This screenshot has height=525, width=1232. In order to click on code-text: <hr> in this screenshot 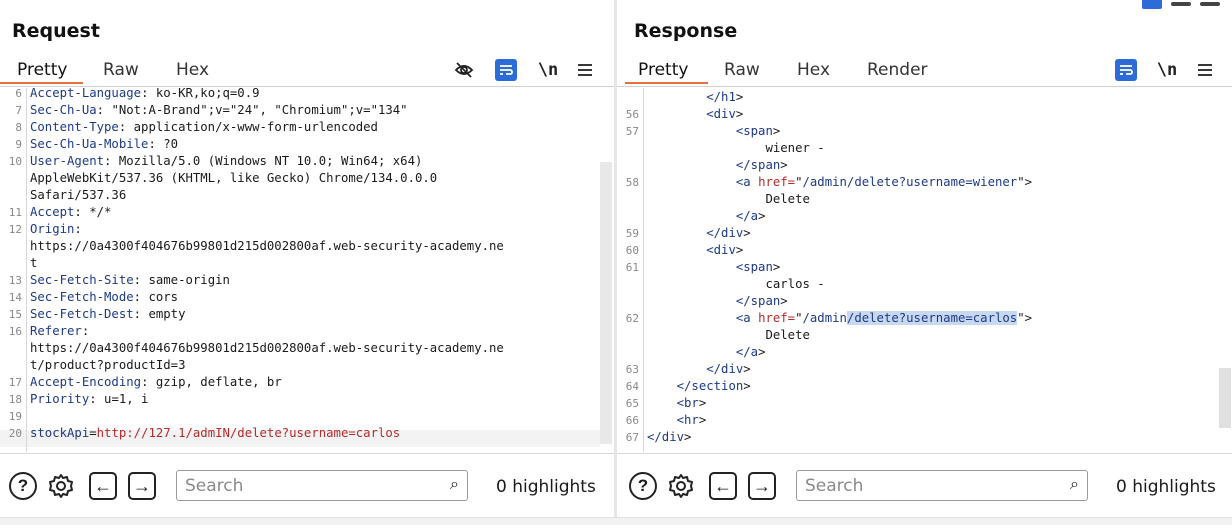, I will do `click(691, 420)`.